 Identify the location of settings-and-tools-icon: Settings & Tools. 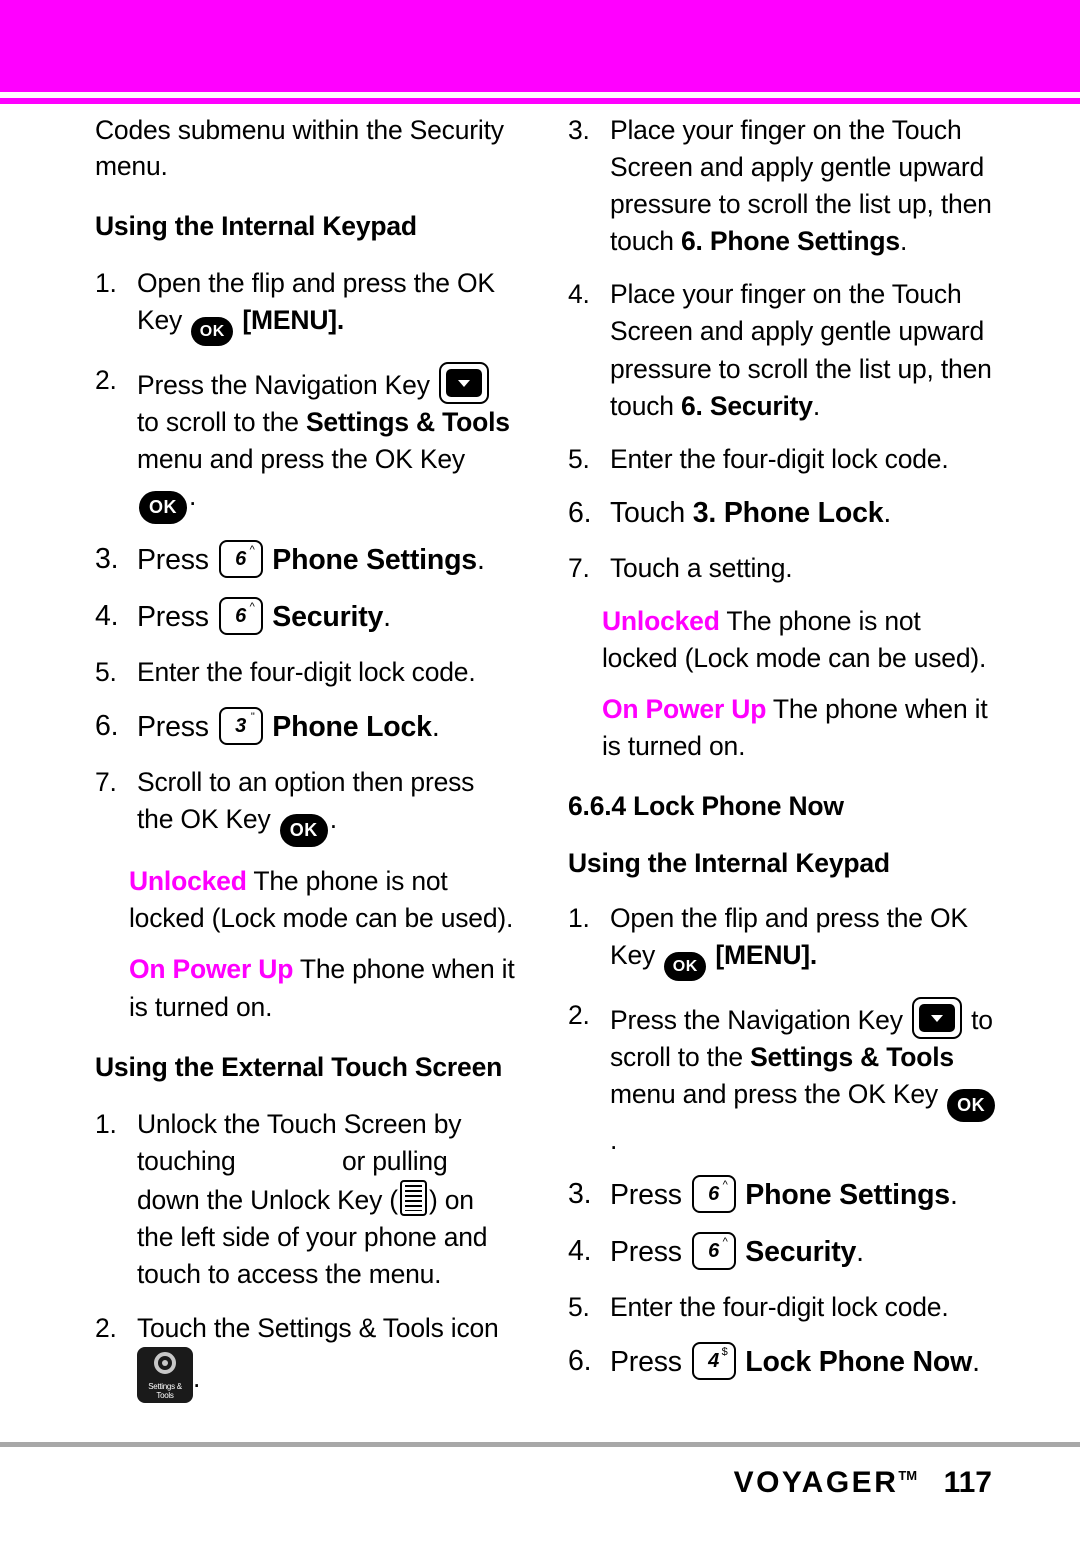
(165, 1374).